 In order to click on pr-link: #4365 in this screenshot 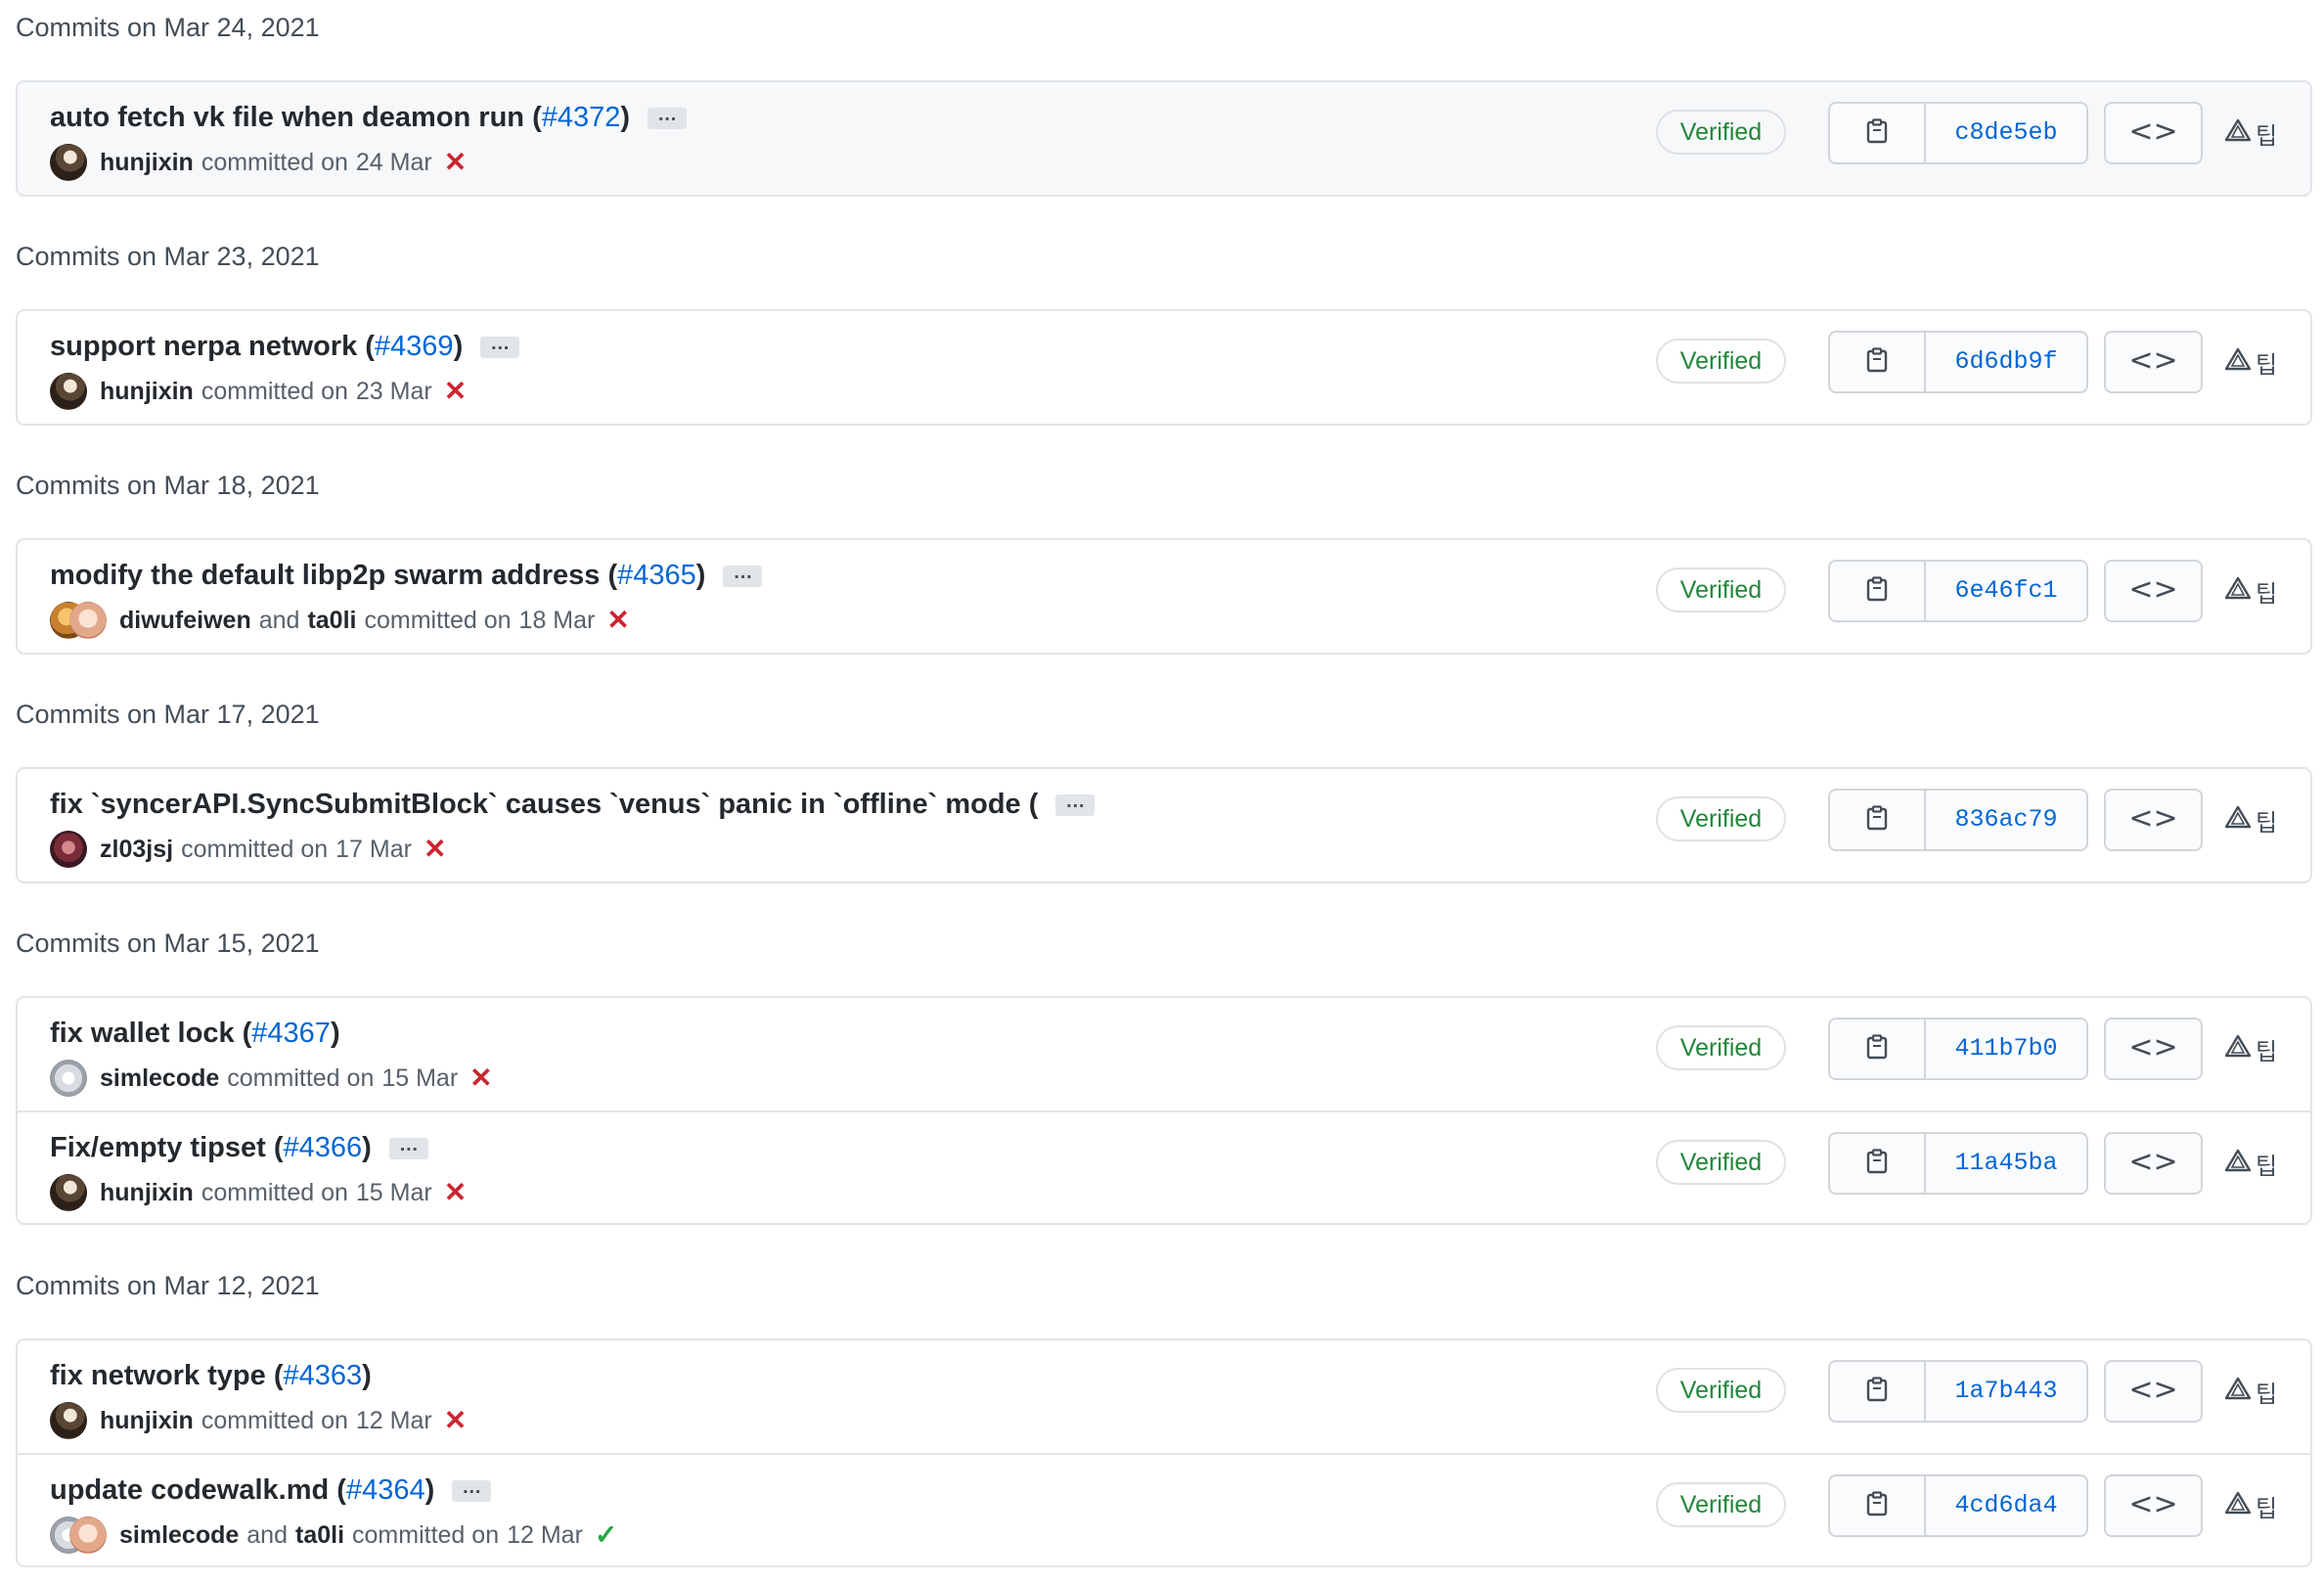, I will do `click(656, 576)`.